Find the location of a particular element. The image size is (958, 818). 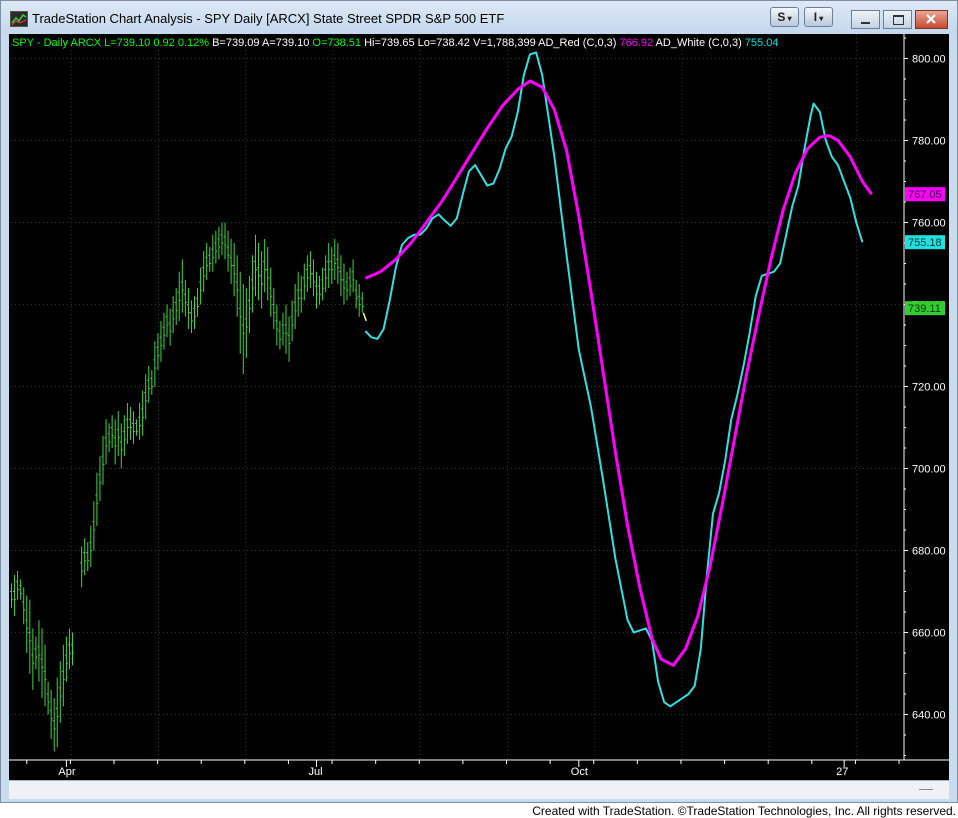

status-field: AD_White (C,0,3) is located at coordinates (697, 43).